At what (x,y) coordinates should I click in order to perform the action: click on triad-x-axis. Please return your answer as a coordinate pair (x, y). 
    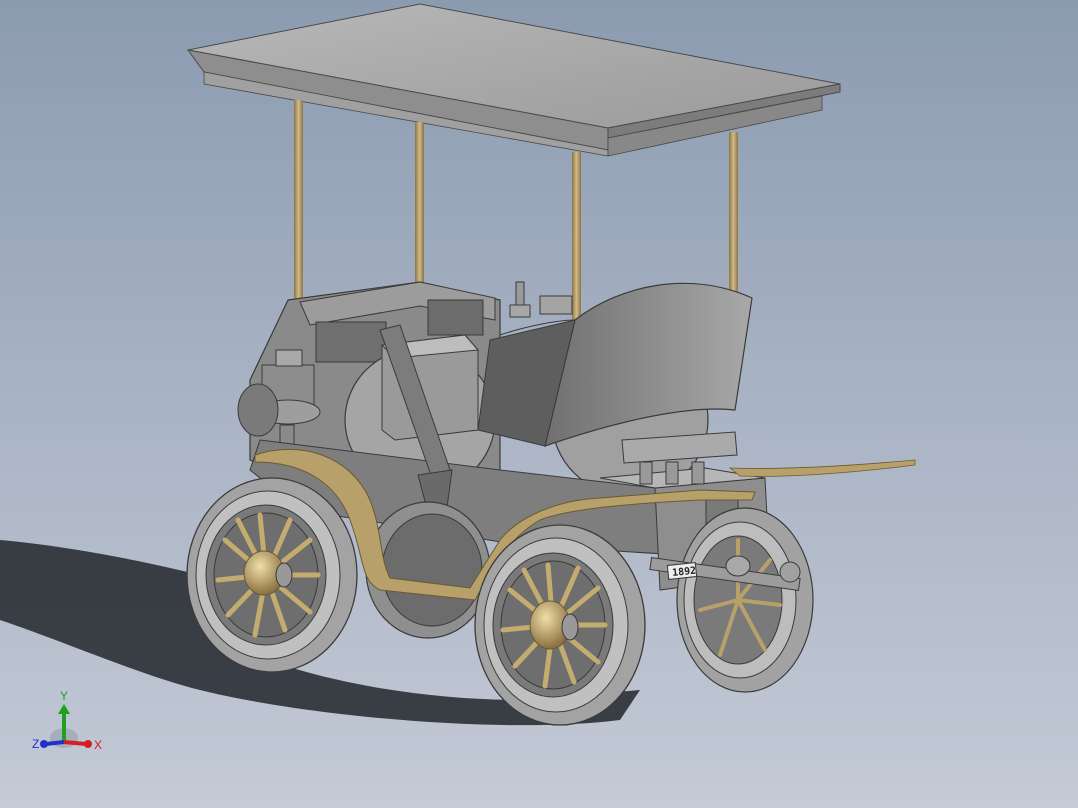
    Looking at the image, I should click on (75, 743).